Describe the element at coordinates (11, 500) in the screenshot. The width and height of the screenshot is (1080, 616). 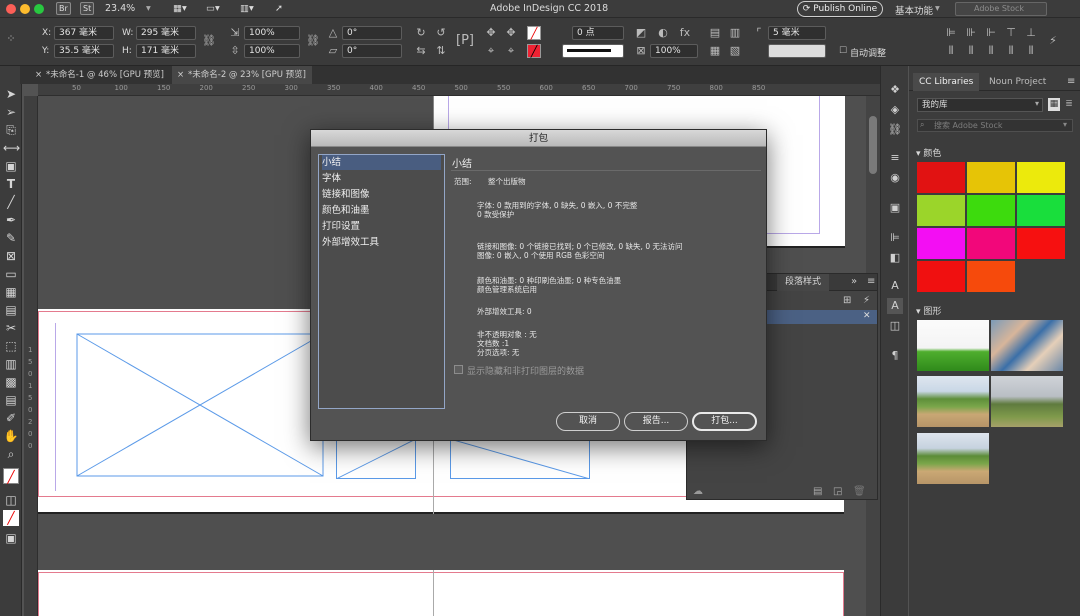
I see `formatting-container-icon: ◫` at that location.